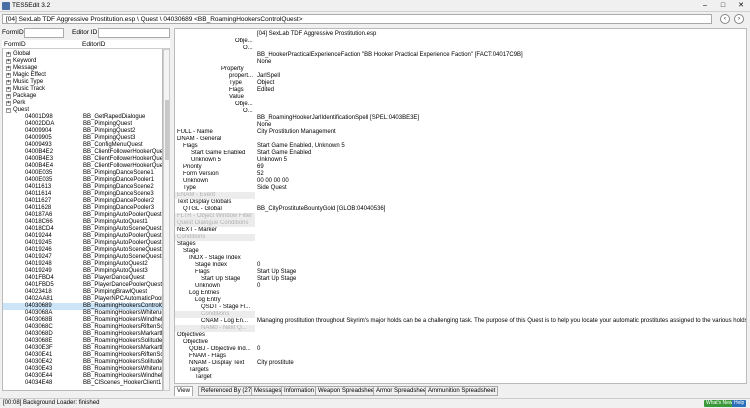 The height and width of the screenshot is (408, 750). What do you see at coordinates (21, 54) in the screenshot?
I see `category-item: Global` at bounding box center [21, 54].